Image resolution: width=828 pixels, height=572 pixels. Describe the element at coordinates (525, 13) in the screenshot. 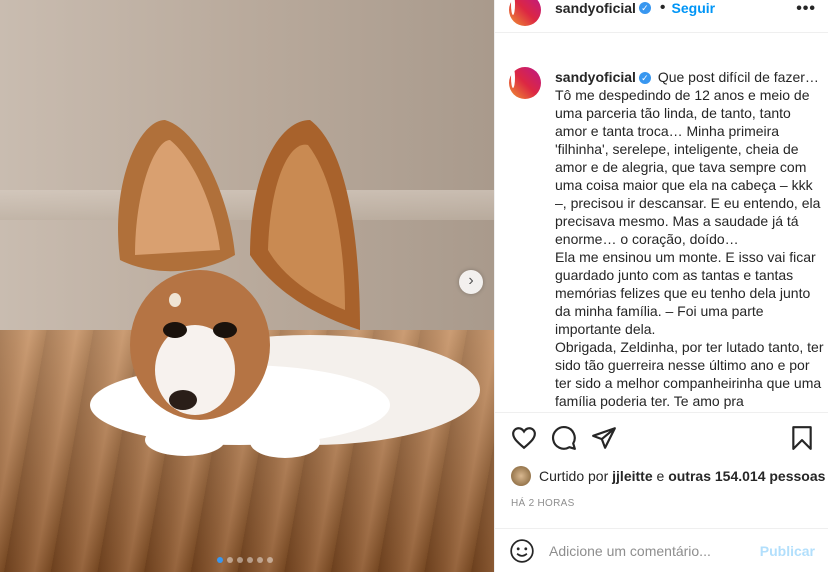

I see `author-avatar` at that location.